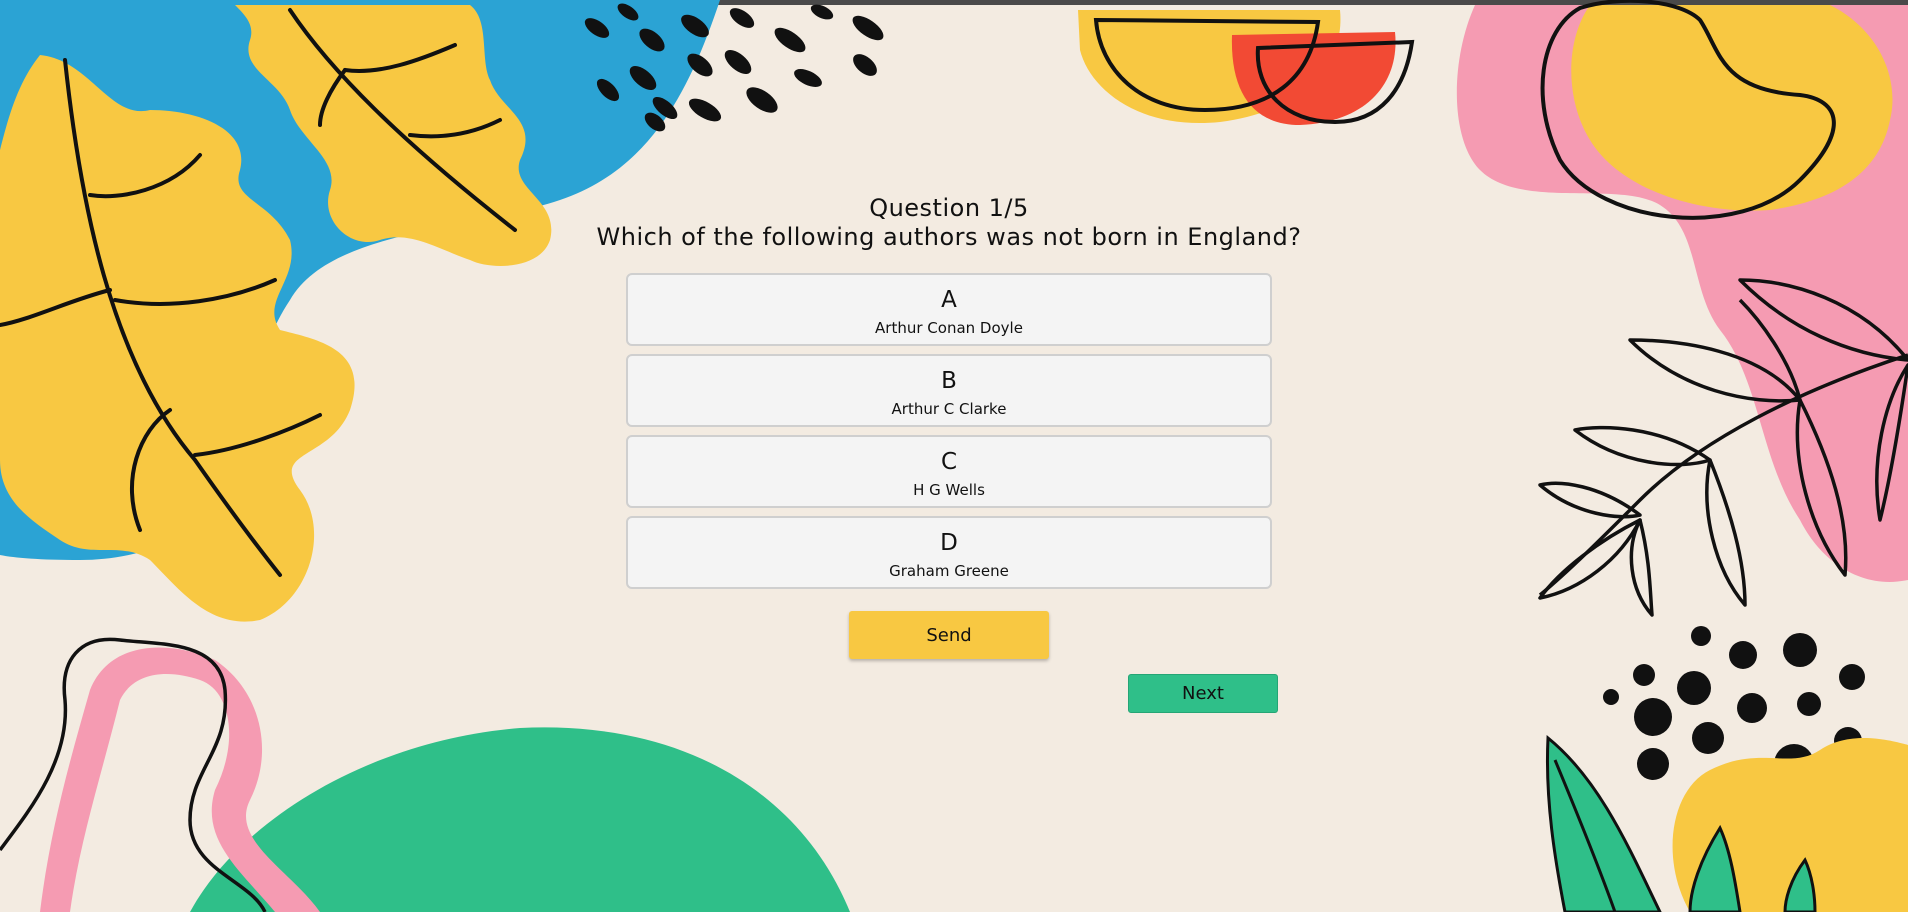  What do you see at coordinates (949, 208) in the screenshot?
I see `question-number: Question 1/5` at bounding box center [949, 208].